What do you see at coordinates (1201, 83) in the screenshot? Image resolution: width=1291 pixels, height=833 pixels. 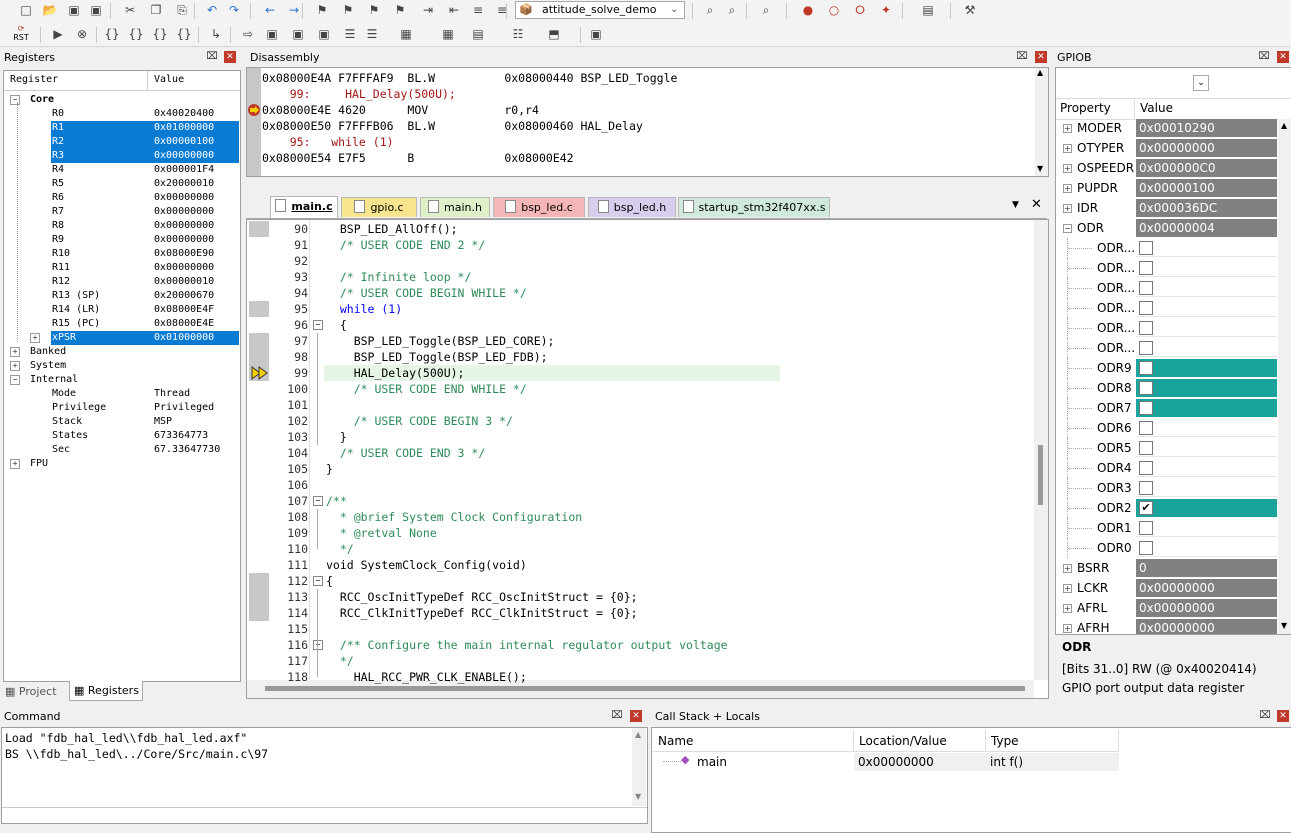 I see `gpio-dropdown-chevron-icon: ⌄` at bounding box center [1201, 83].